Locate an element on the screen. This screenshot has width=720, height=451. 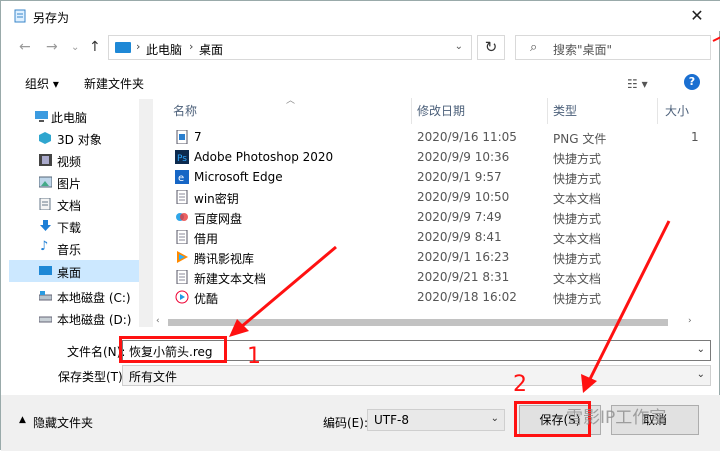
watermark: 雪影IP工作室 is located at coordinates (616, 418).